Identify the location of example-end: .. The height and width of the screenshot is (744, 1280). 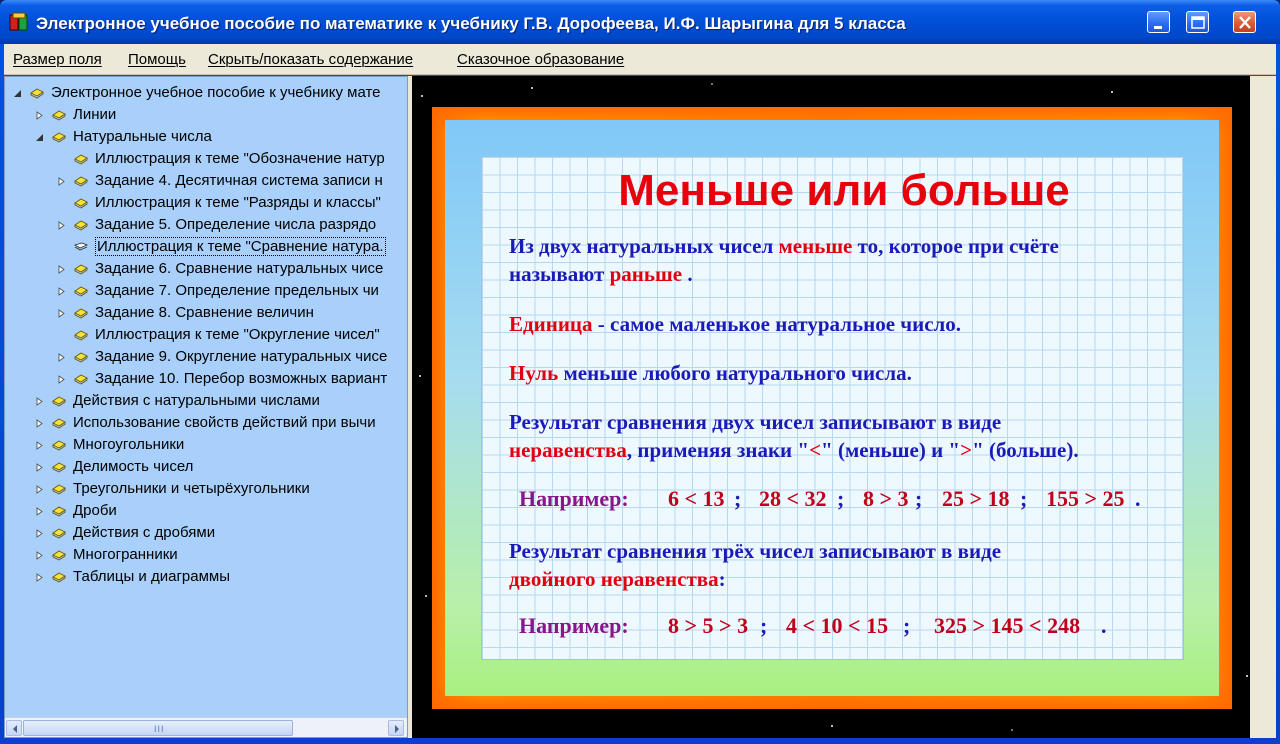
(1104, 625).